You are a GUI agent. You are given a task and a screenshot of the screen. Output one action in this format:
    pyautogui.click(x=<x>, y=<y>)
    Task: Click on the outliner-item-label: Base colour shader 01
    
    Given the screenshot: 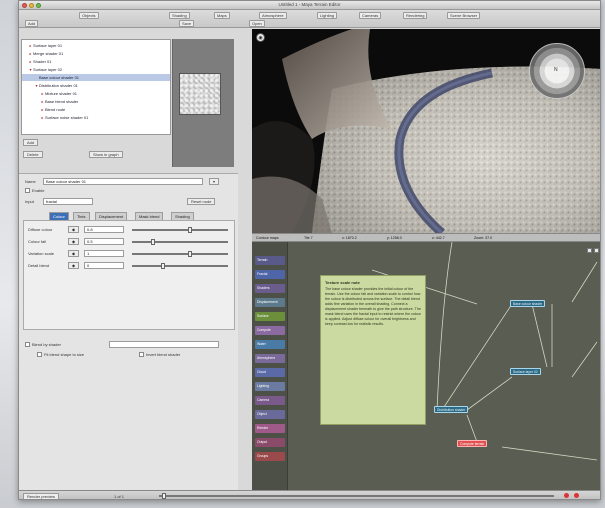 What is the action you would take?
    pyautogui.click(x=59, y=77)
    